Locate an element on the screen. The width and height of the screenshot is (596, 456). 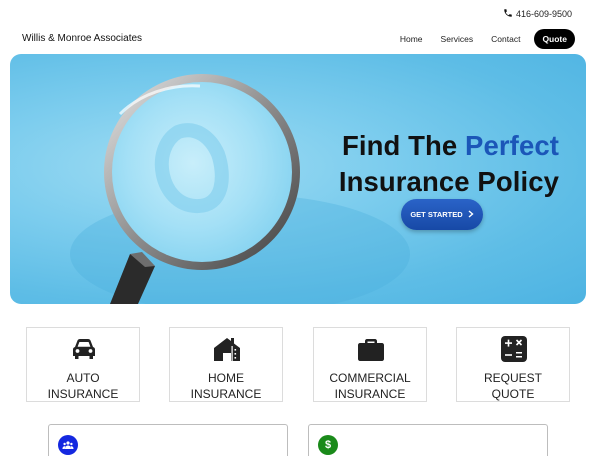
hero-title-accent: Perfect is located at coordinates (512, 145).